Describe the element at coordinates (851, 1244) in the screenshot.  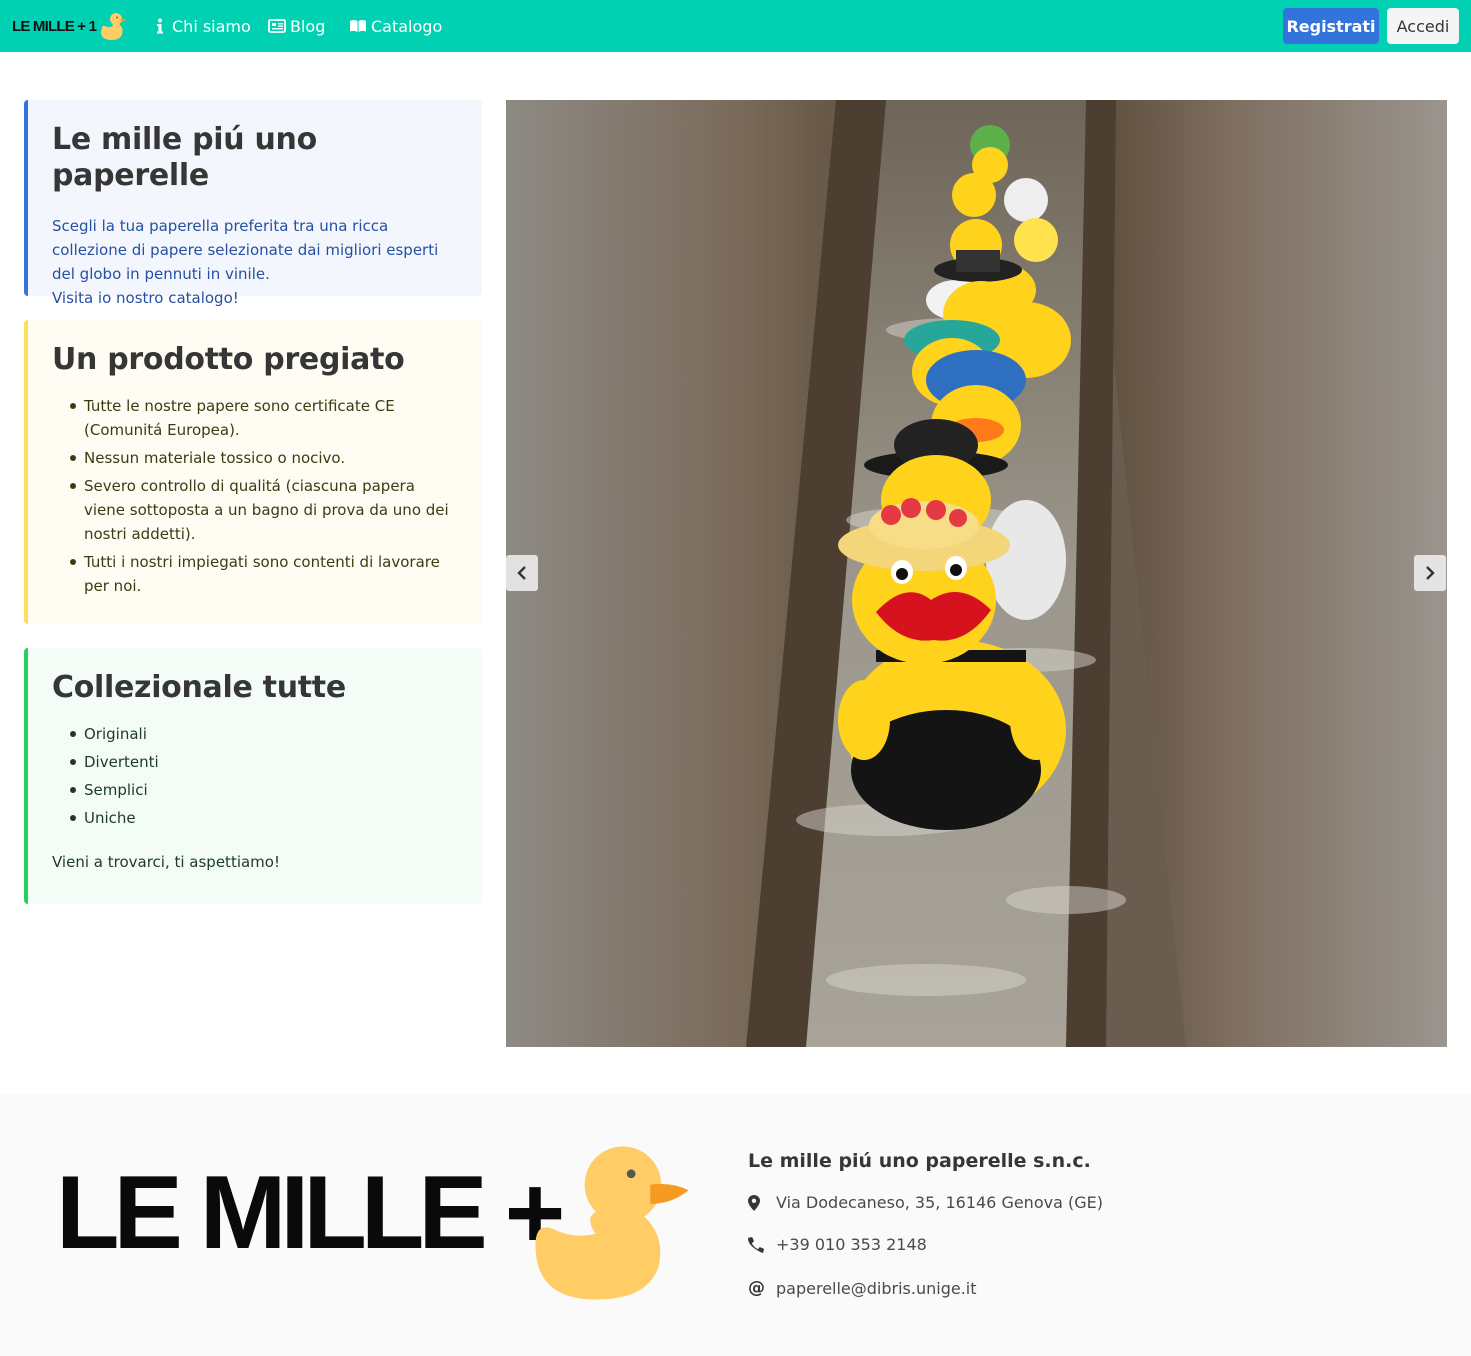
I see `phone-text: +39 010 353 2148` at that location.